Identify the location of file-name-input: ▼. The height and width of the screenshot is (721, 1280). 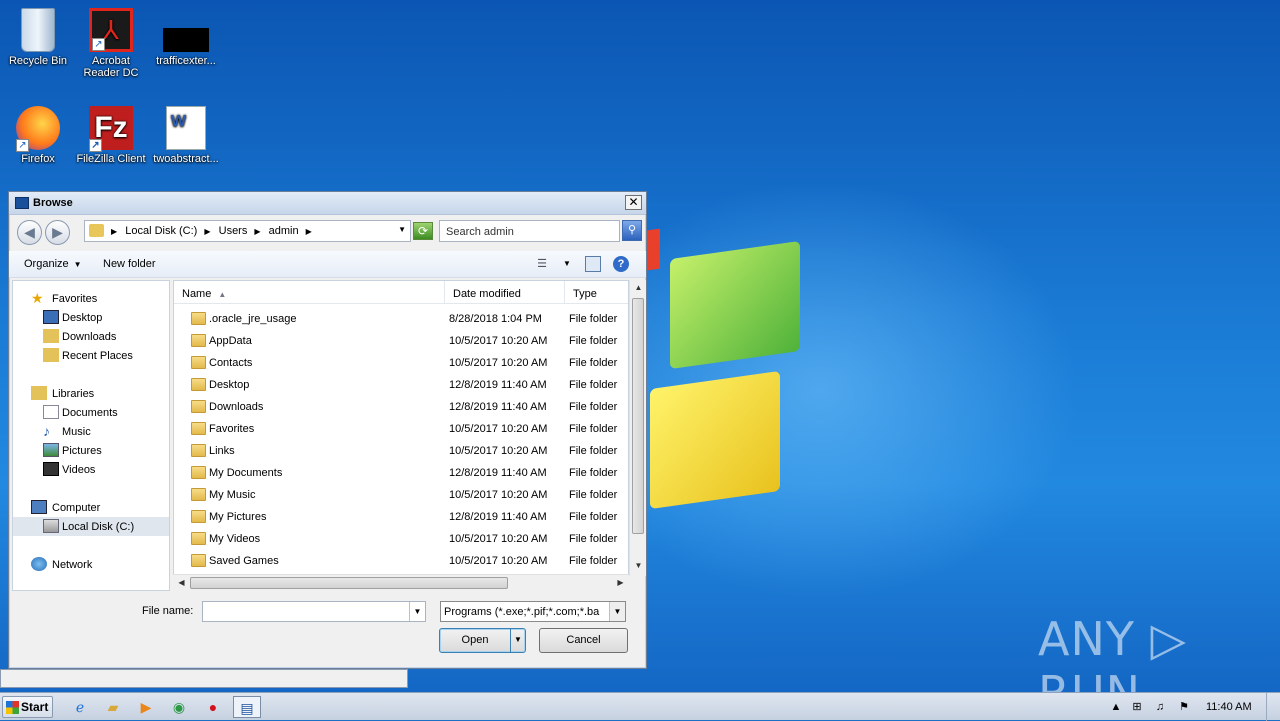
(314, 611).